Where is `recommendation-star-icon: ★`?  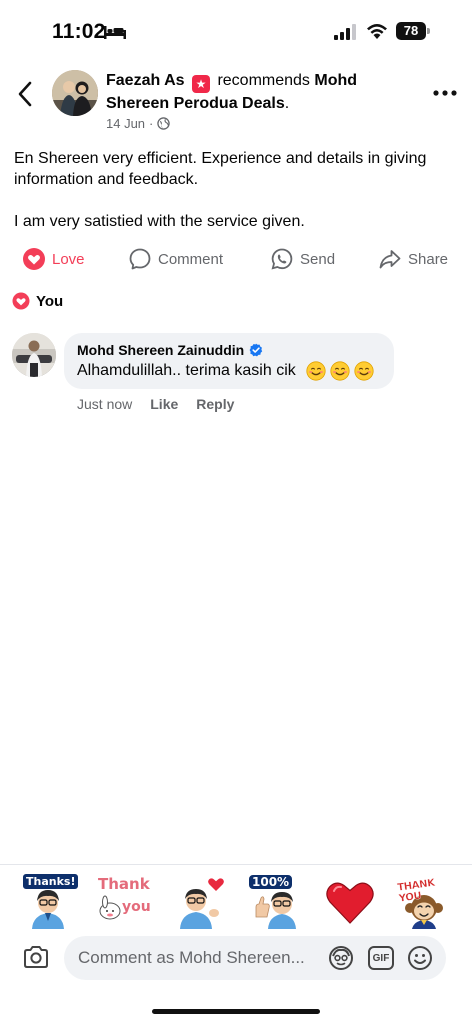 recommendation-star-icon: ★ is located at coordinates (201, 84).